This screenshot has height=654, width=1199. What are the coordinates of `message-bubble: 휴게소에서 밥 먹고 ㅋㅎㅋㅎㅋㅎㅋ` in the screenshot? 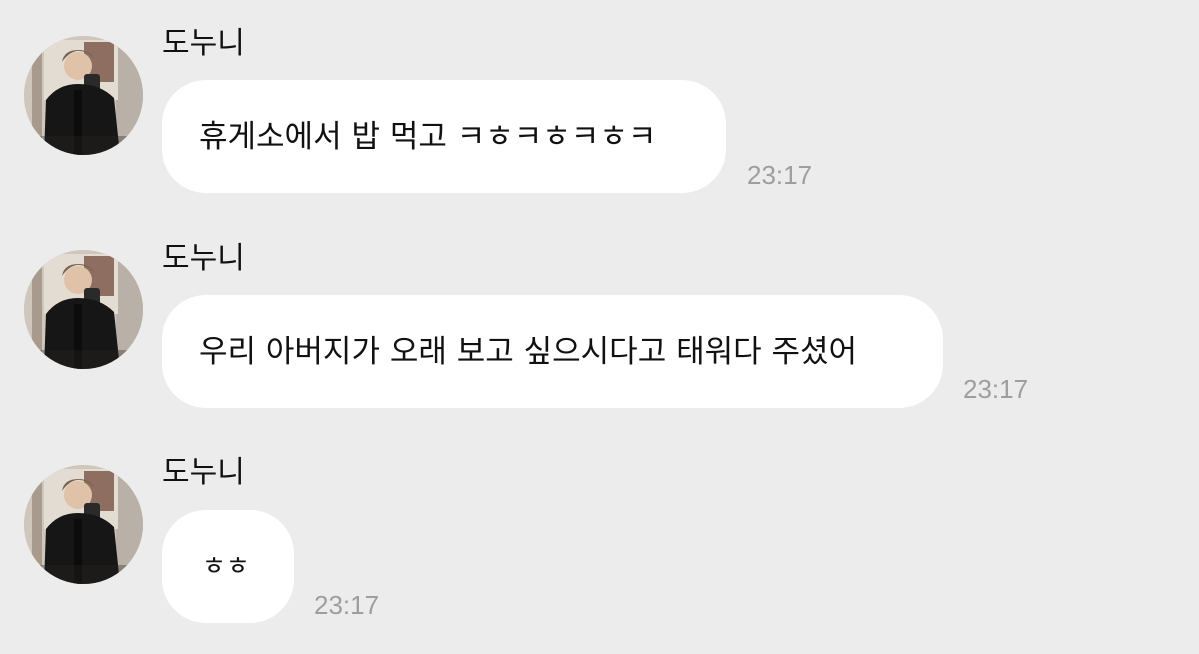 It's located at (444, 136).